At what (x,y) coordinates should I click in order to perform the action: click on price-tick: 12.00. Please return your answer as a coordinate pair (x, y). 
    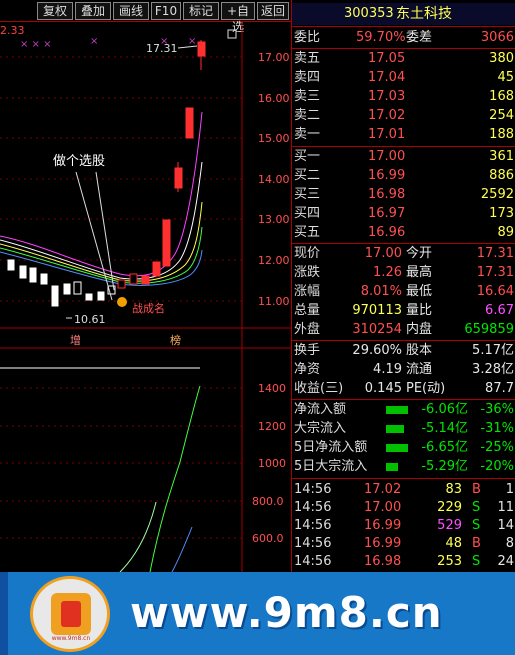
    Looking at the image, I should click on (274, 260).